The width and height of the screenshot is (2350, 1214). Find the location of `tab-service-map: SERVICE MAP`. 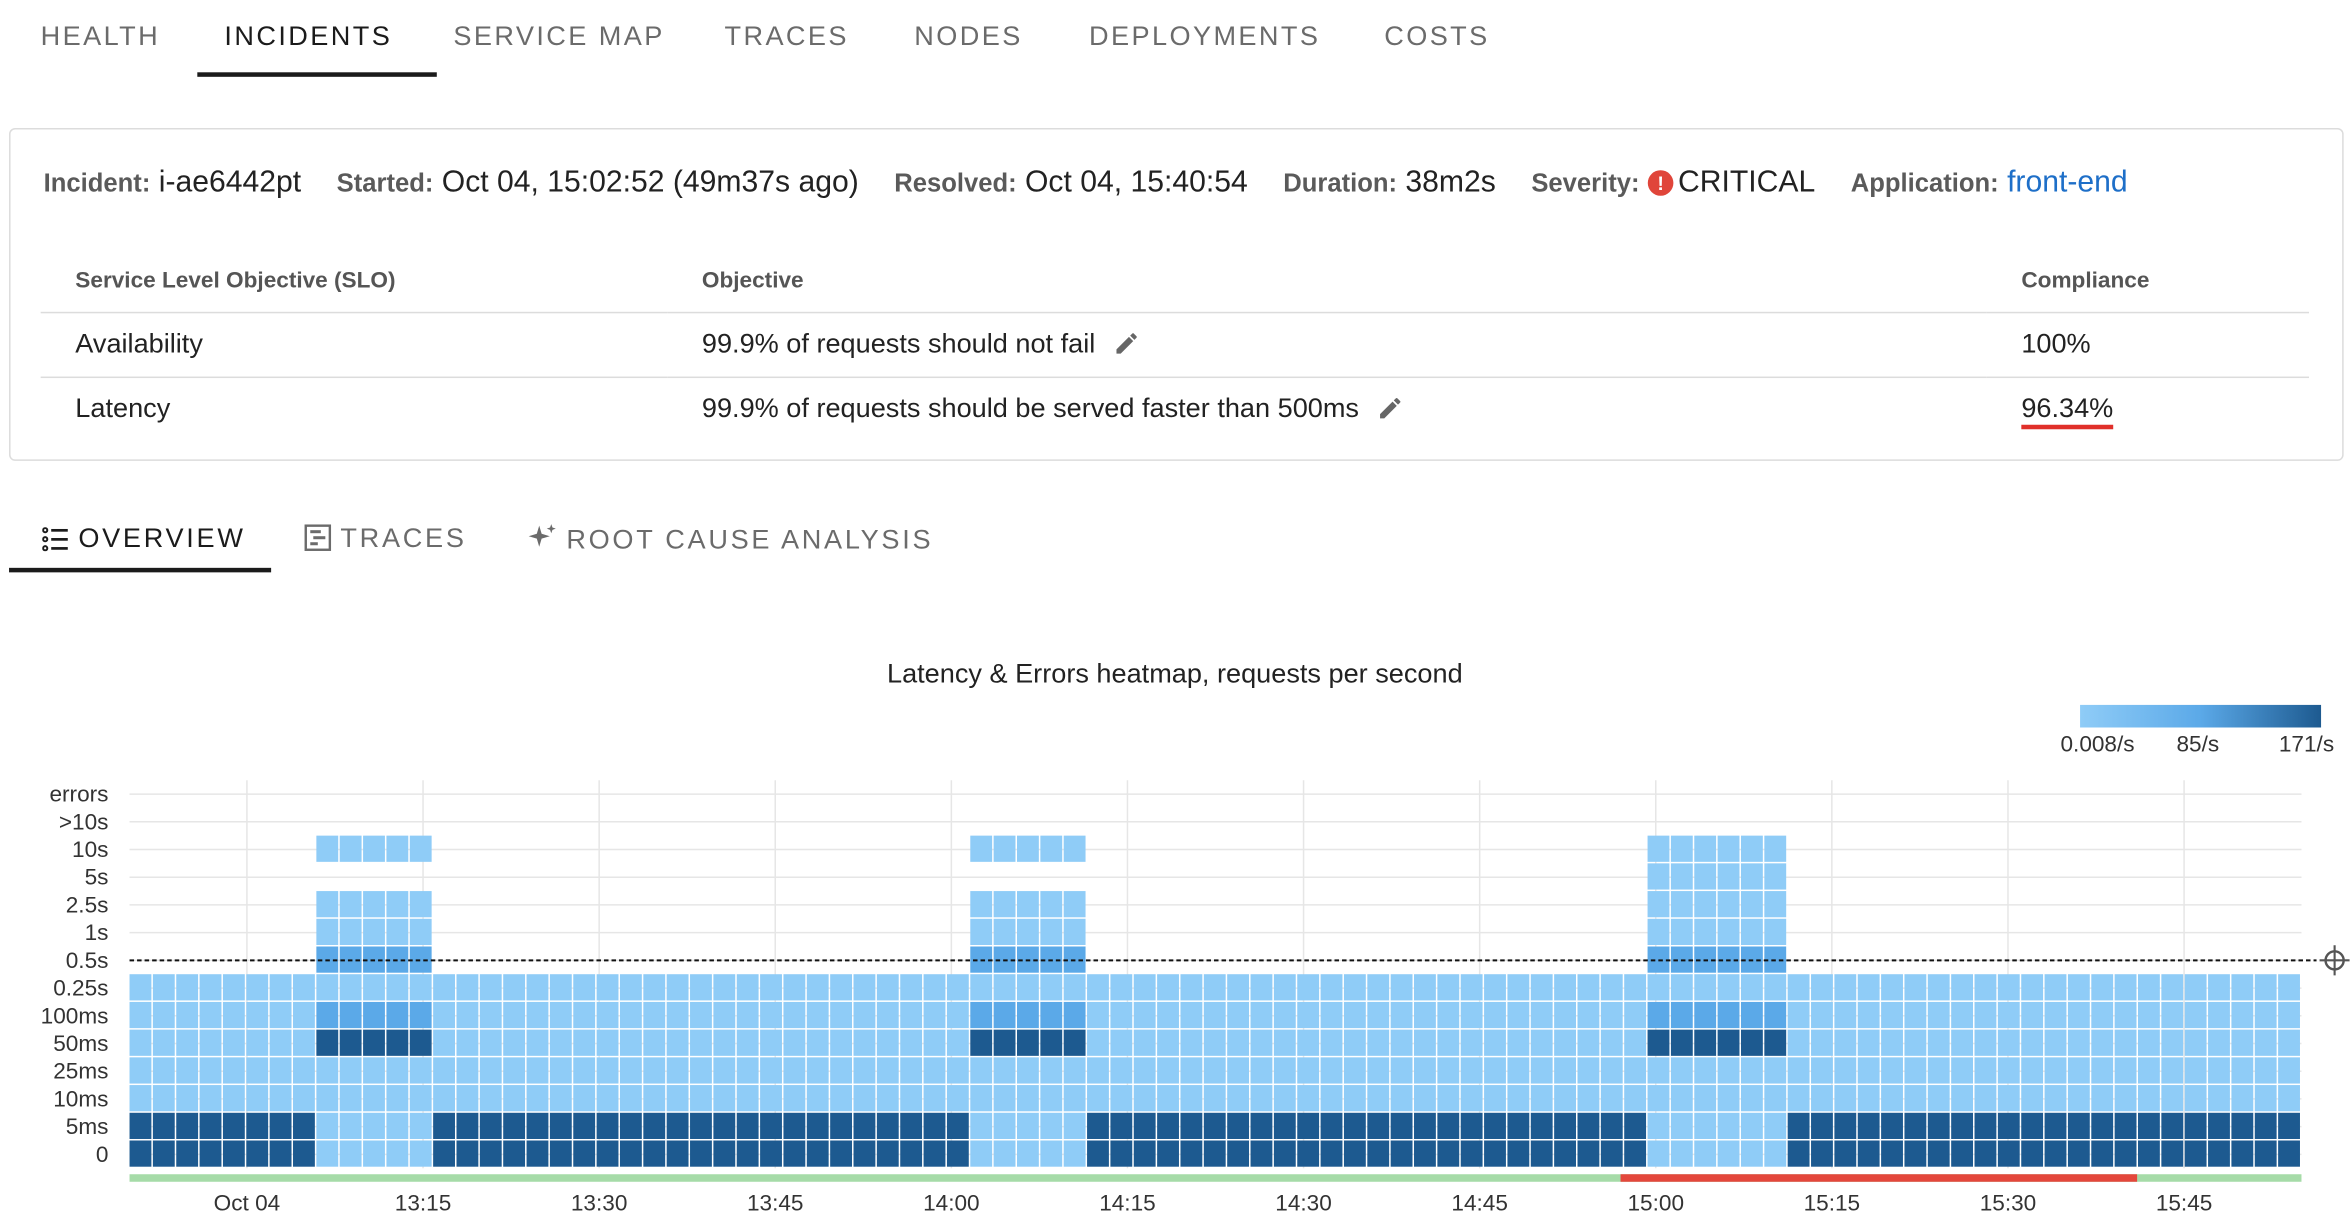

tab-service-map: SERVICE MAP is located at coordinates (558, 37).